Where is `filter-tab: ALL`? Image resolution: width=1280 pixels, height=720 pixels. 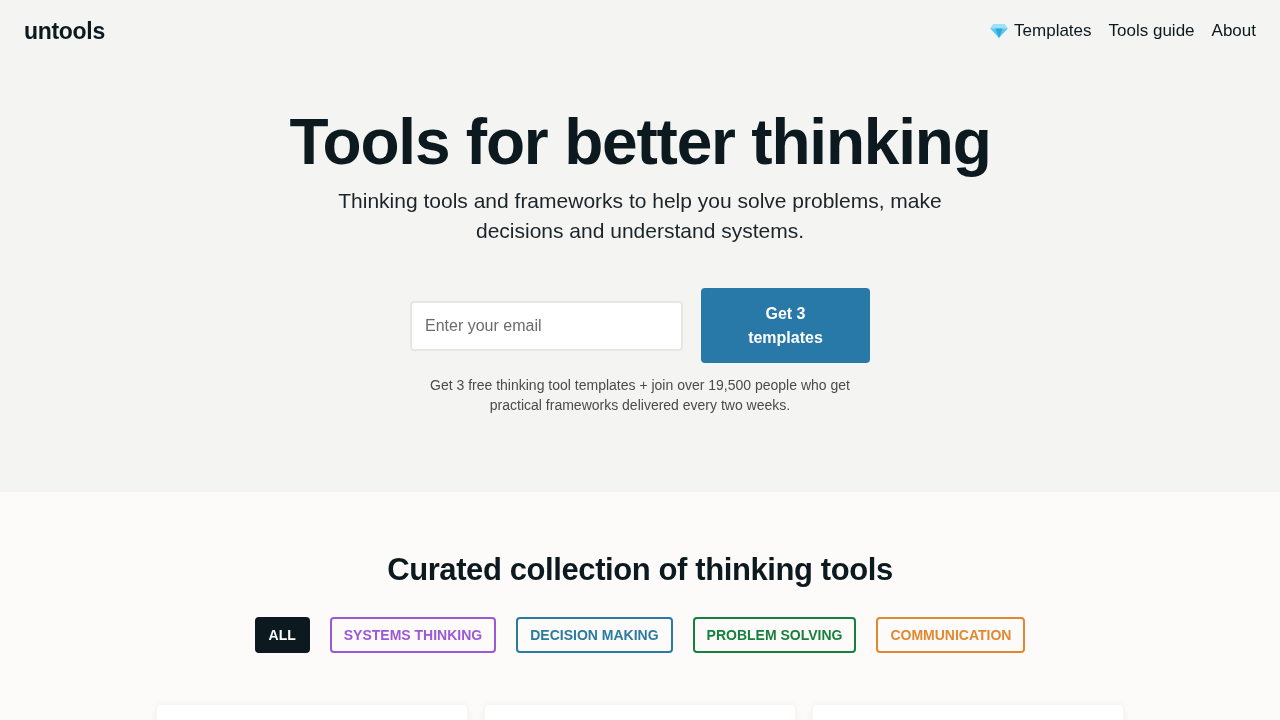
filter-tab: ALL is located at coordinates (282, 635).